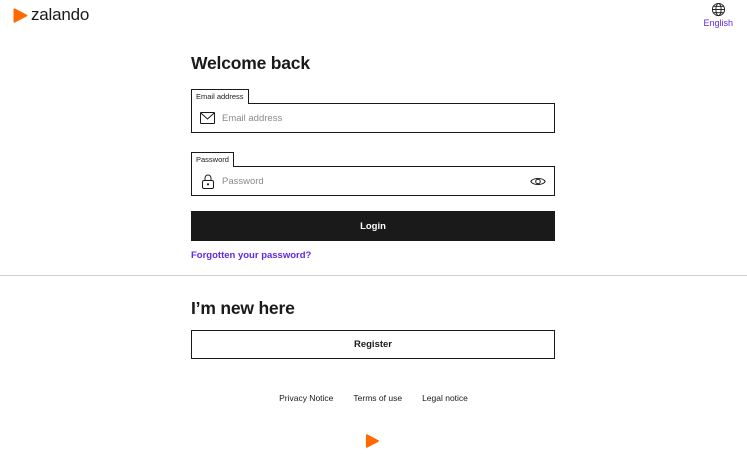 The image size is (747, 455). I want to click on email-field-box, so click(373, 118).